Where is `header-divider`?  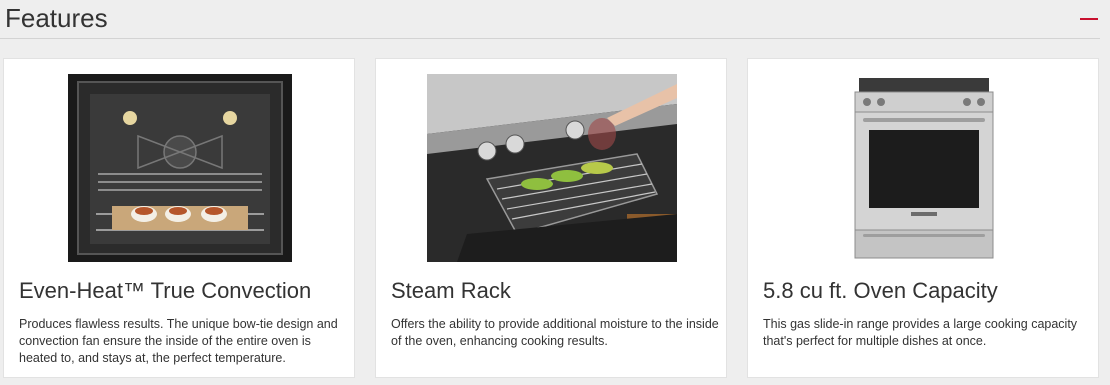 header-divider is located at coordinates (550, 38).